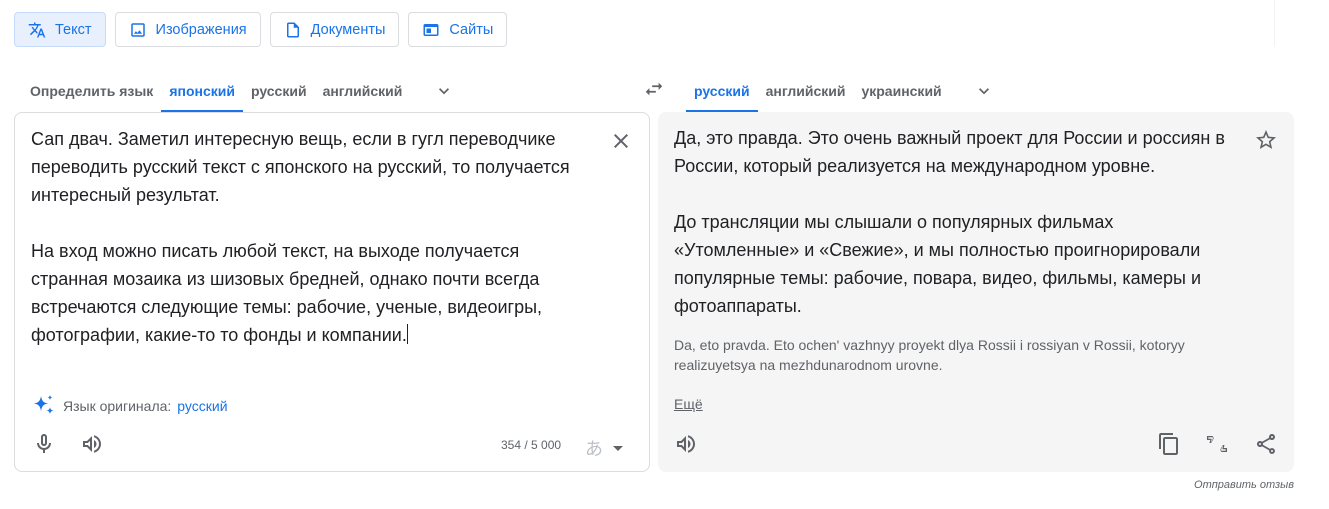 The height and width of the screenshot is (509, 1329). I want to click on detected-label: Язык оригинала:, so click(117, 406).